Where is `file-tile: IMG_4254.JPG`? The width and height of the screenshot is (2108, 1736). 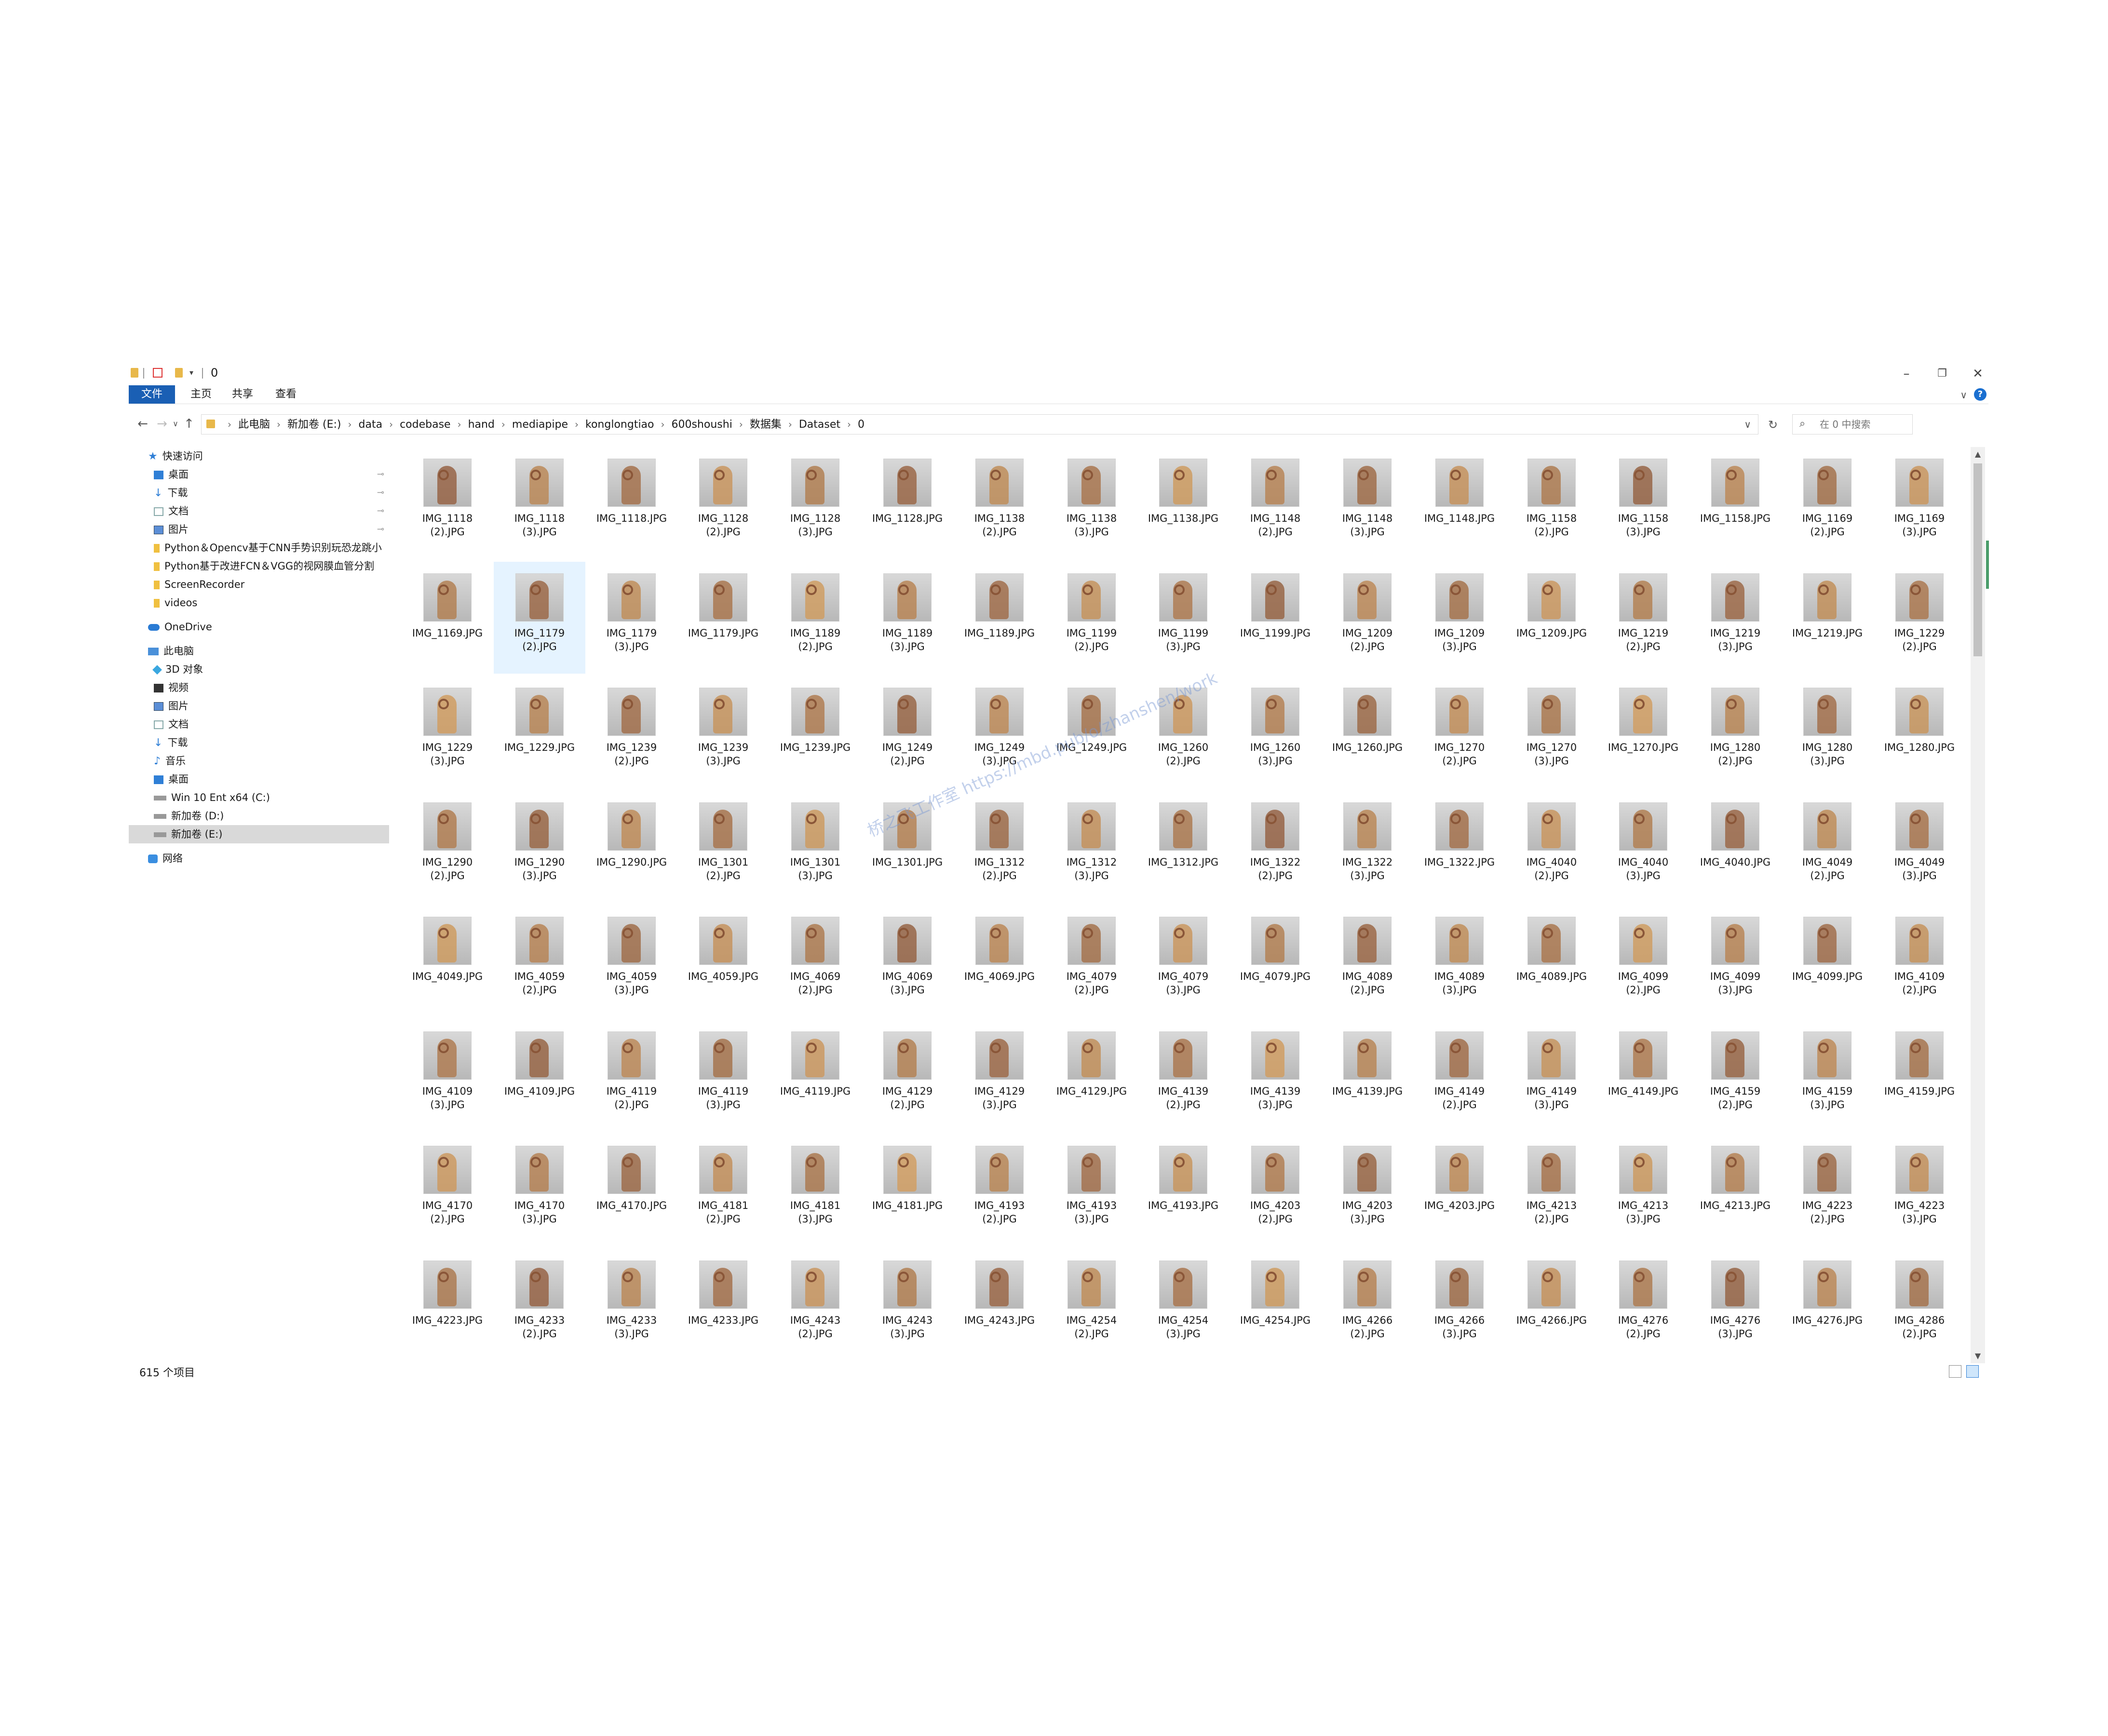 file-tile: IMG_4254.JPG is located at coordinates (1275, 1305).